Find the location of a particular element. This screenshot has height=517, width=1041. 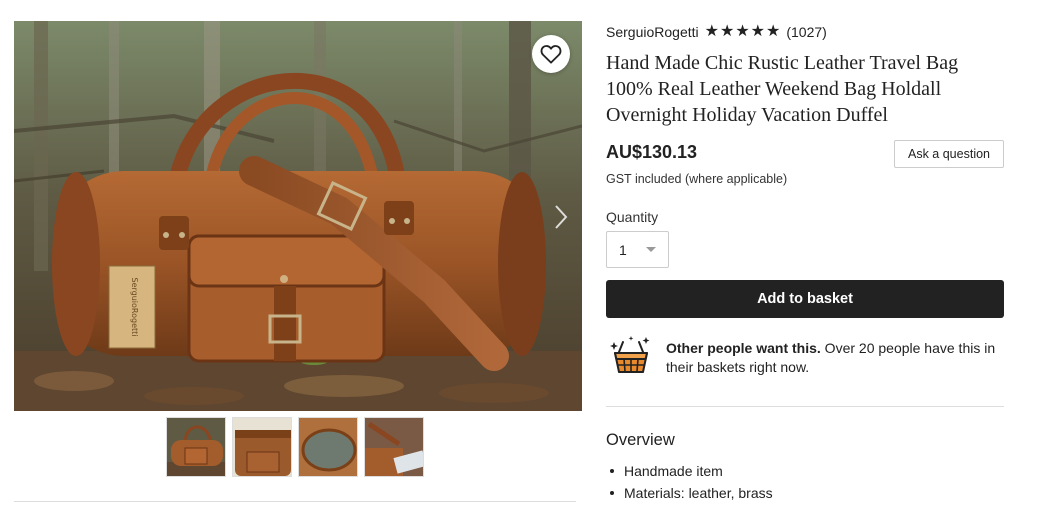

rating-stars: ★ ★ ★ ★ ★ is located at coordinates (743, 32).